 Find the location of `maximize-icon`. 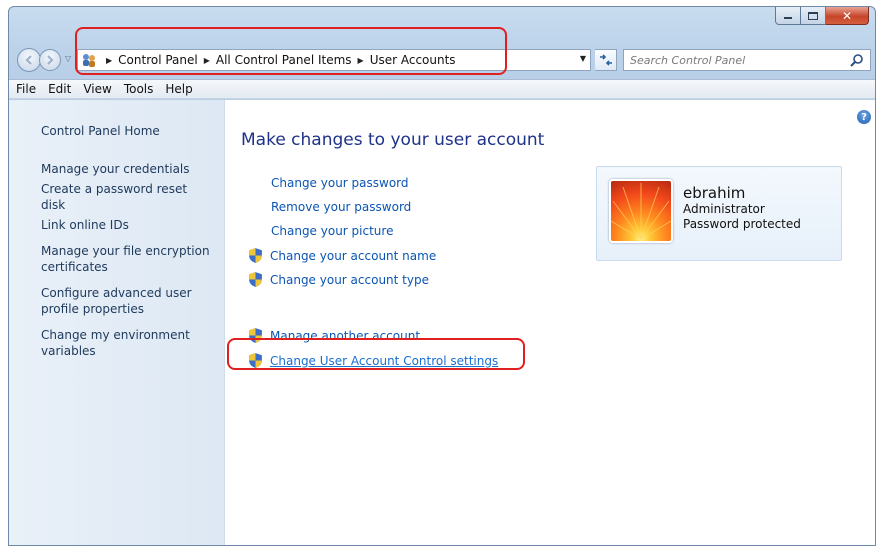

maximize-icon is located at coordinates (813, 15).